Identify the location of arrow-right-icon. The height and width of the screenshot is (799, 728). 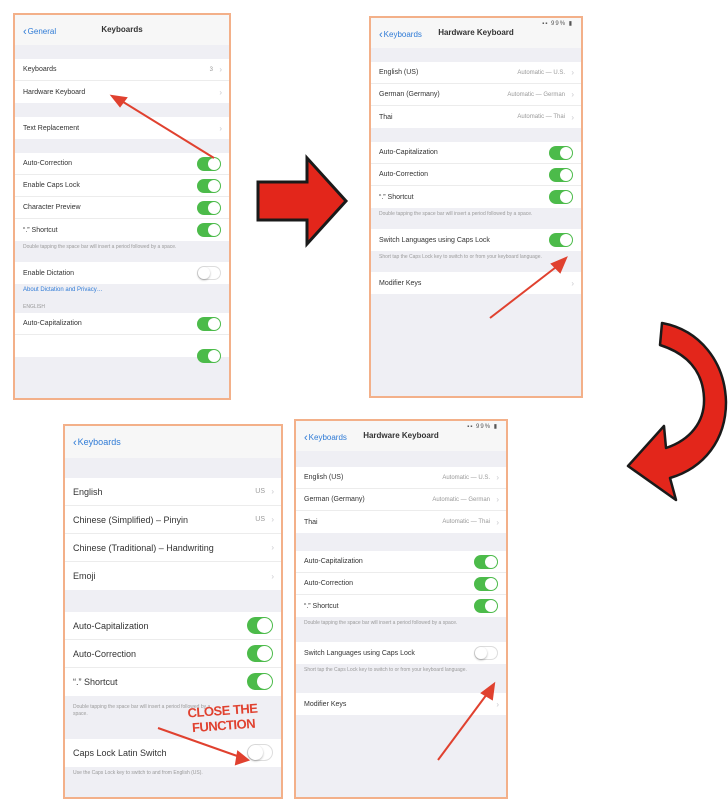
(302, 201).